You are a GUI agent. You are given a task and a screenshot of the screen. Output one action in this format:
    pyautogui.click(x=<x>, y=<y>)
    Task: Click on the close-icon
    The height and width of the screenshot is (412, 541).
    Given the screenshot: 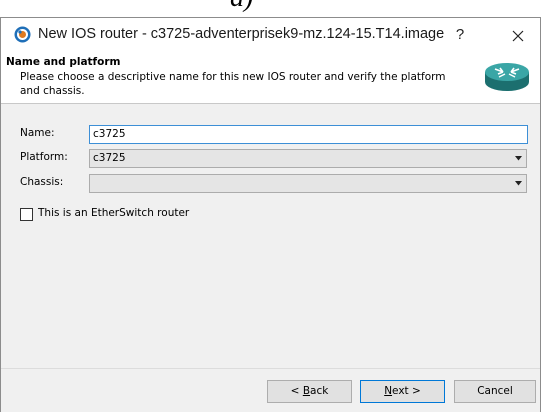 What is the action you would take?
    pyautogui.click(x=518, y=35)
    